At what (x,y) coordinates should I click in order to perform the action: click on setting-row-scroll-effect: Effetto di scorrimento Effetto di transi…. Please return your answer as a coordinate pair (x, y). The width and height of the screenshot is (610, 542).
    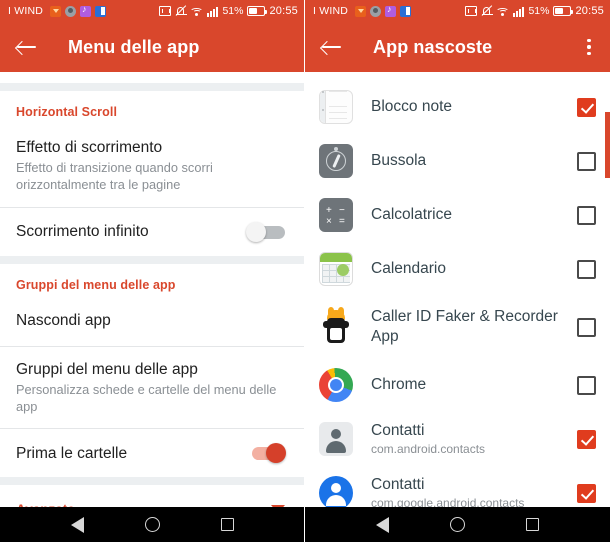
    Looking at the image, I should click on (152, 166).